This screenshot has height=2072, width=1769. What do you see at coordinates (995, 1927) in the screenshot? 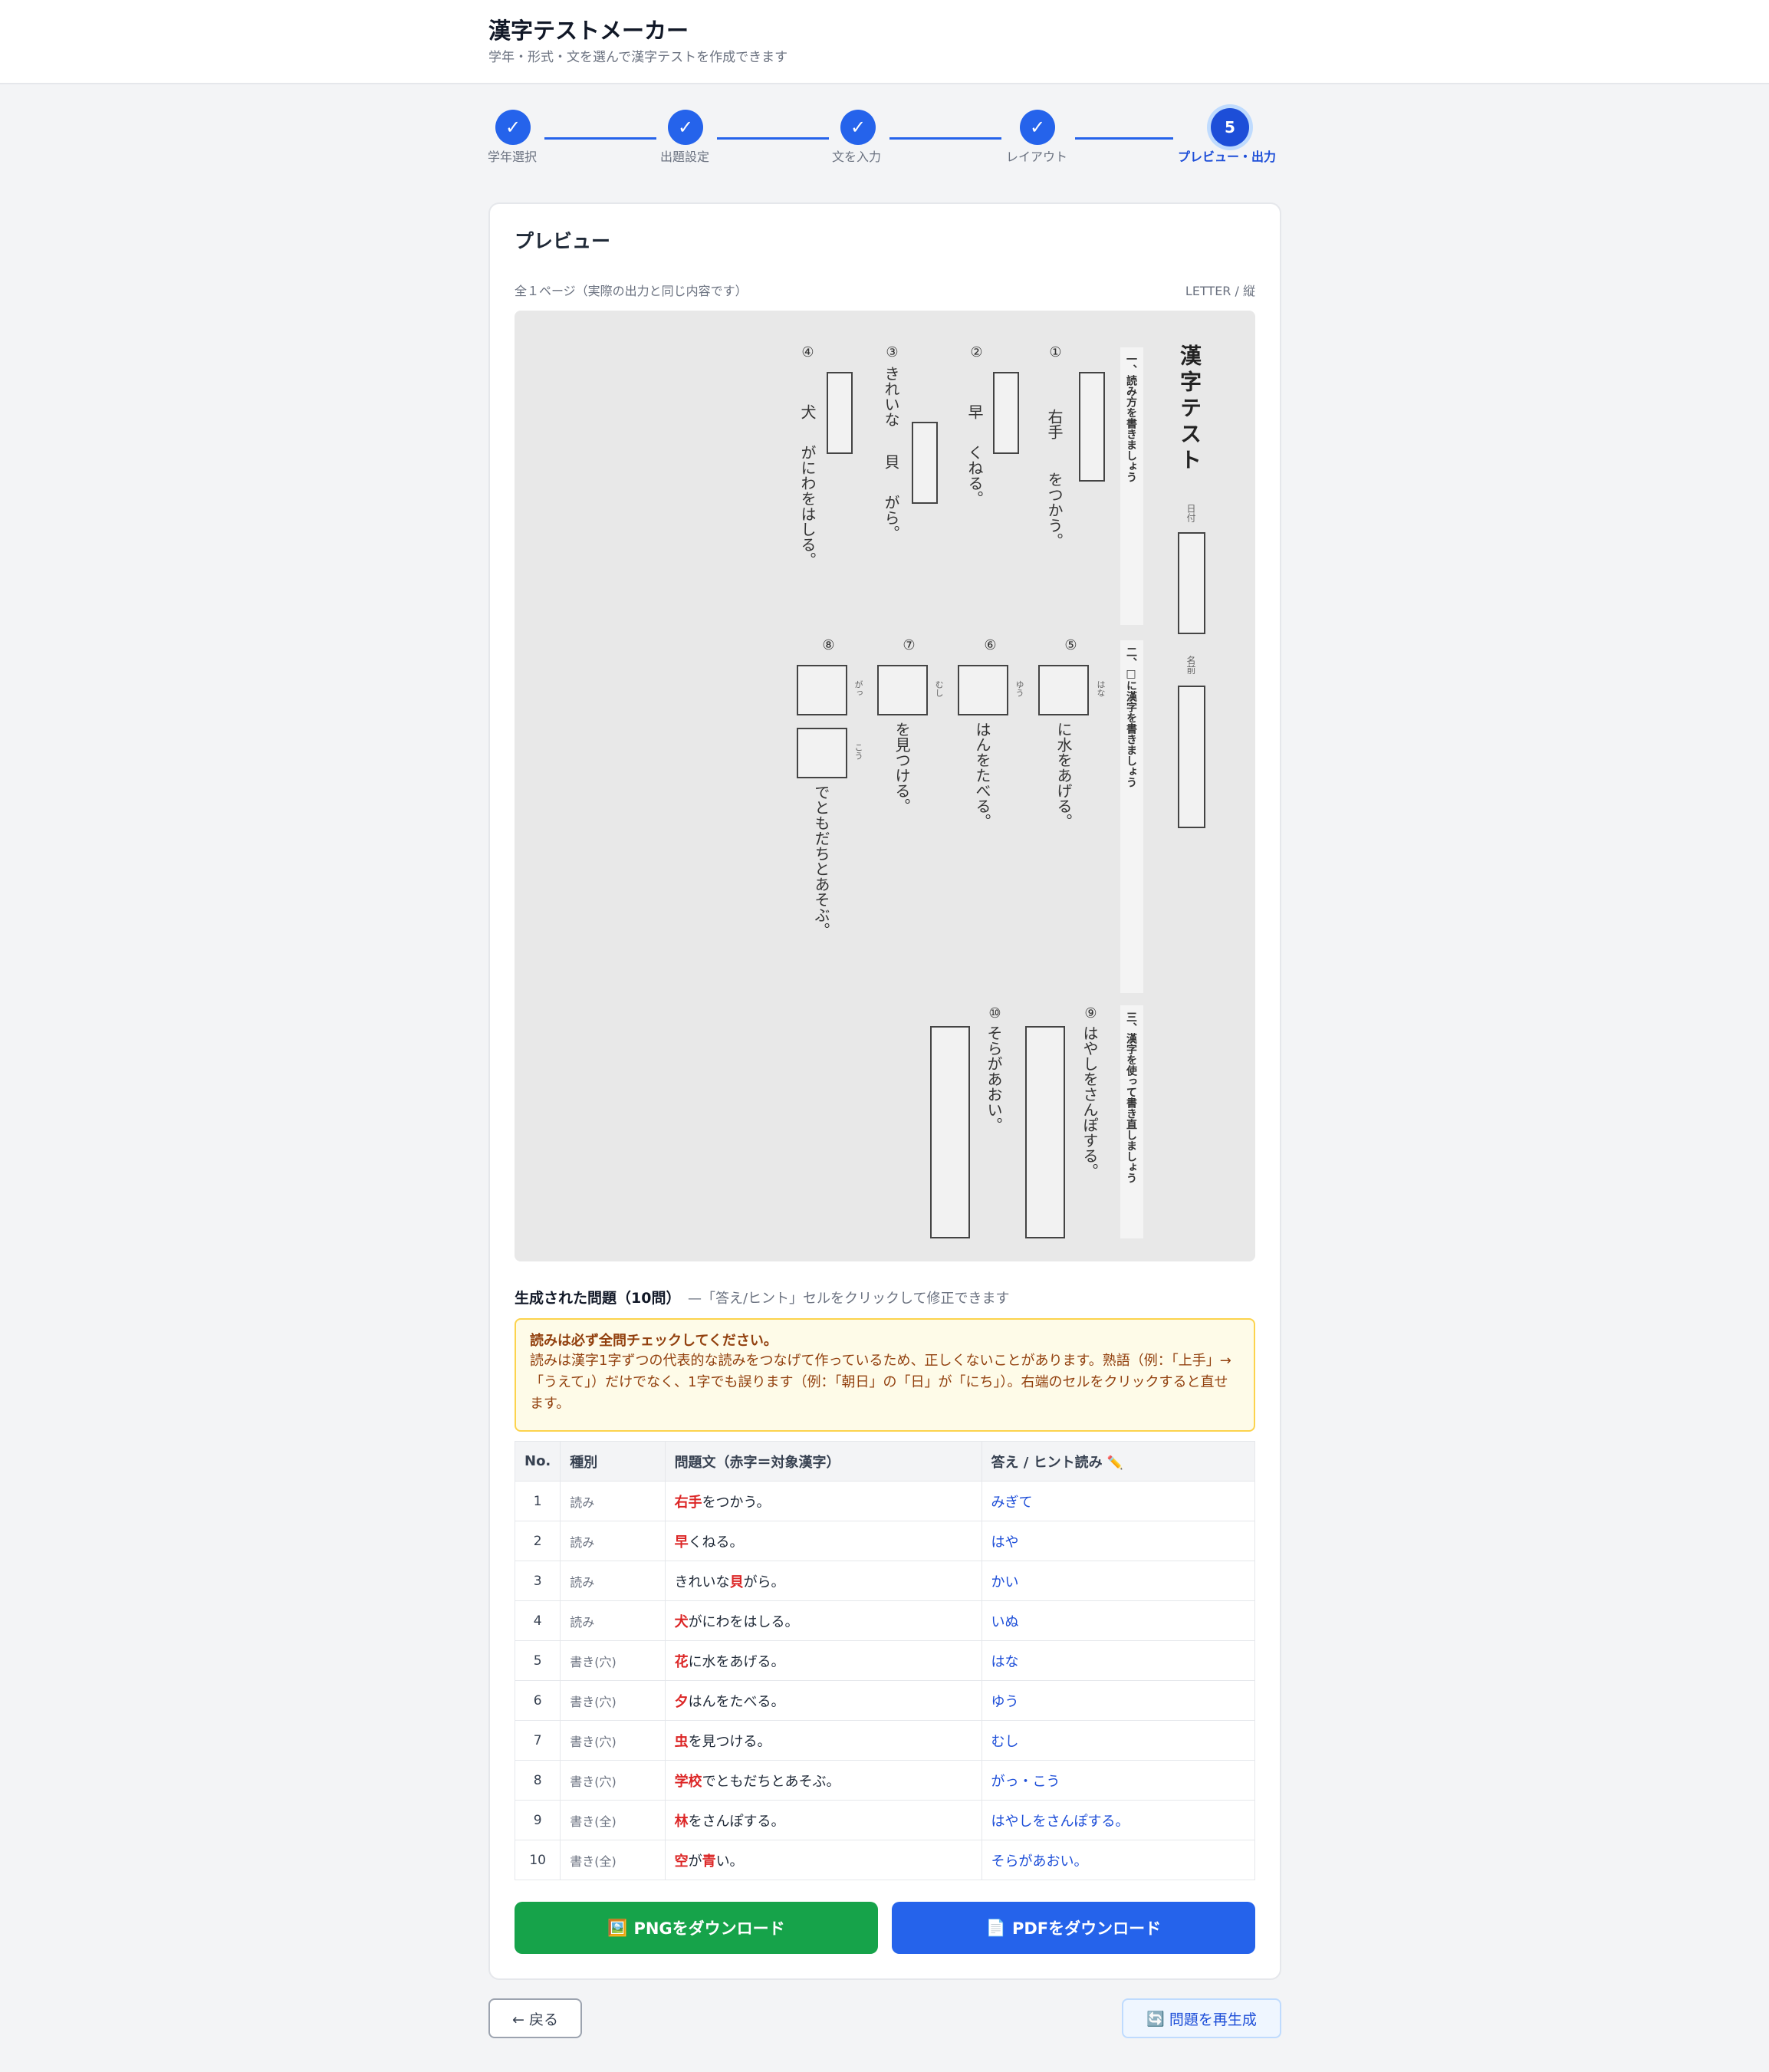
I see `document-icon: 📄` at bounding box center [995, 1927].